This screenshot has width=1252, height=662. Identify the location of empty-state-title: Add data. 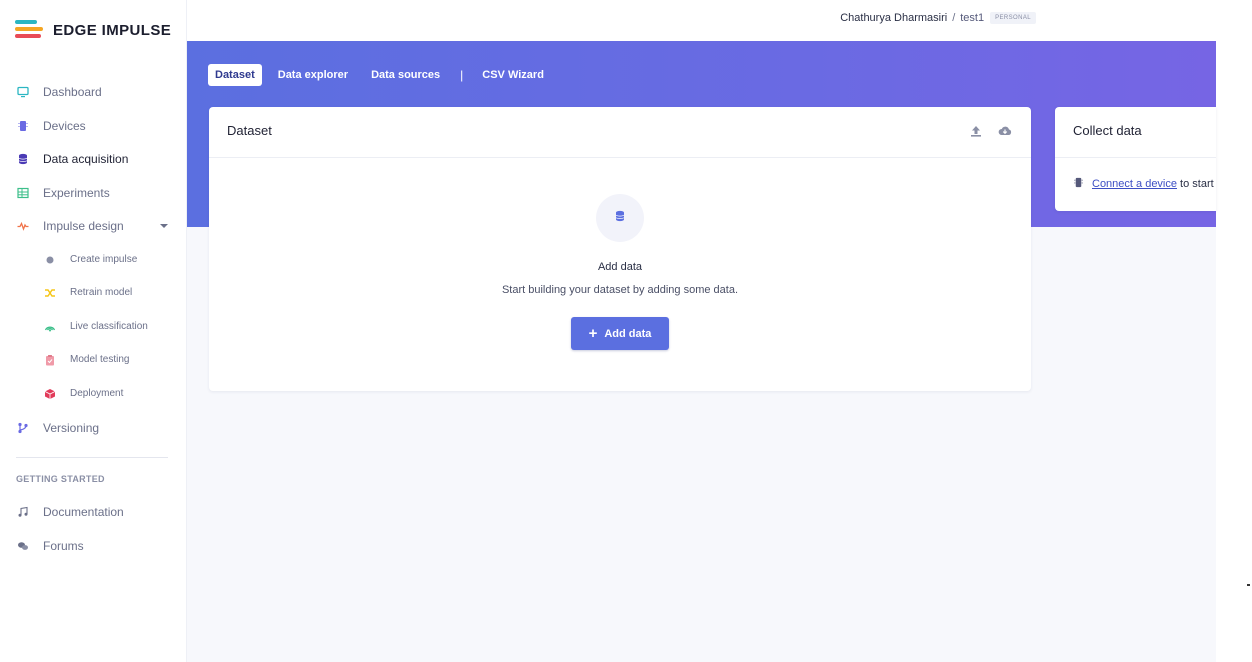
(620, 267).